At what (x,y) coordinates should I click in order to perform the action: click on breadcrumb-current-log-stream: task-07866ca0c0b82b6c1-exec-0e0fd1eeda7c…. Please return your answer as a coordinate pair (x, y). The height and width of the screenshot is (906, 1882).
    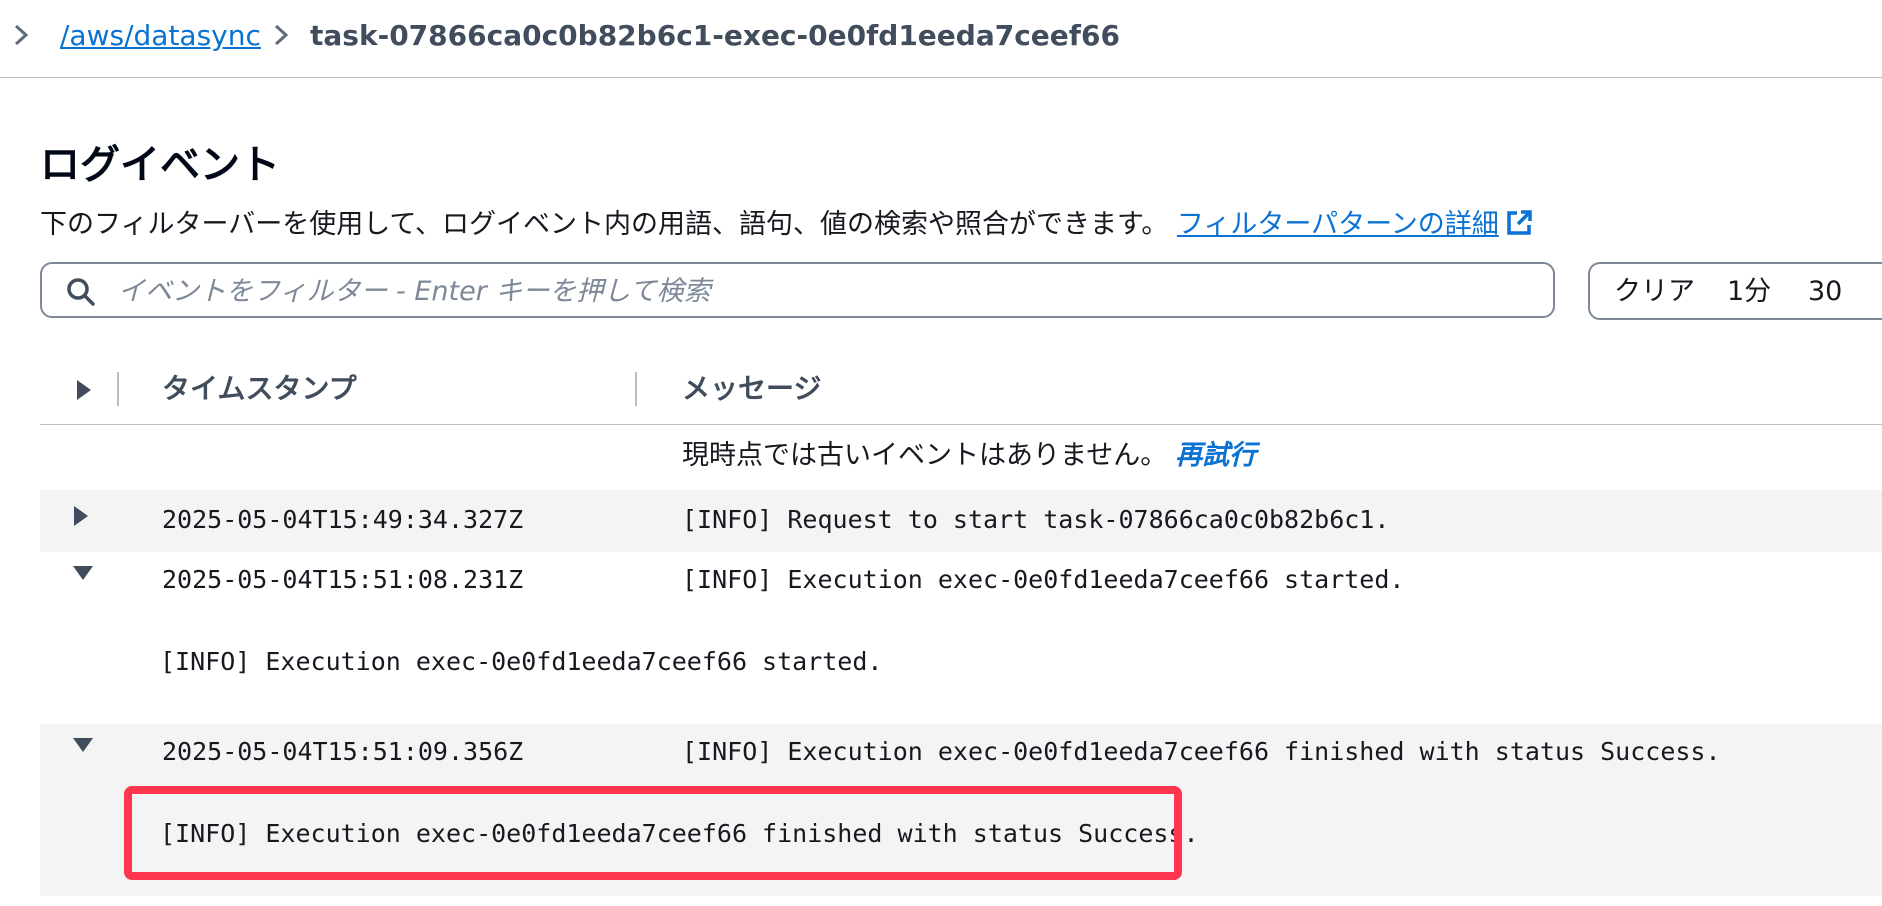
    Looking at the image, I should click on (715, 35).